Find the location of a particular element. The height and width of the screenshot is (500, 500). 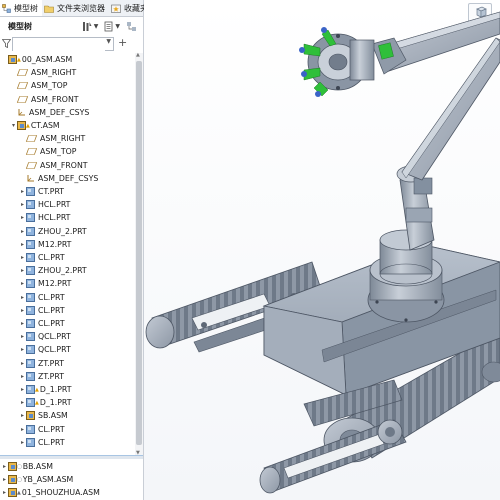

tree-columns-button is located at coordinates (131, 26).